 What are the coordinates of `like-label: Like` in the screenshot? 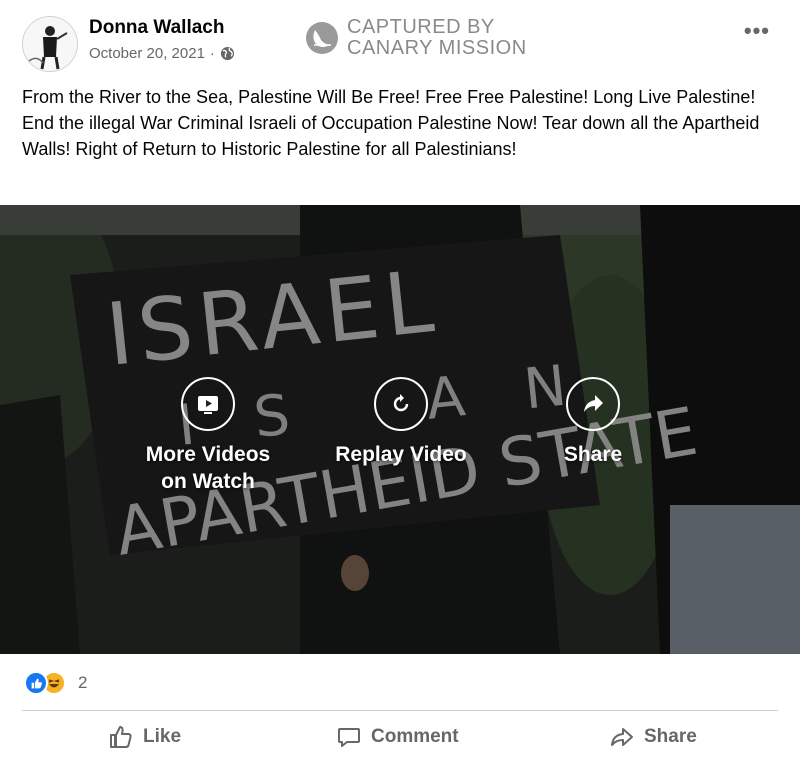 It's located at (162, 736).